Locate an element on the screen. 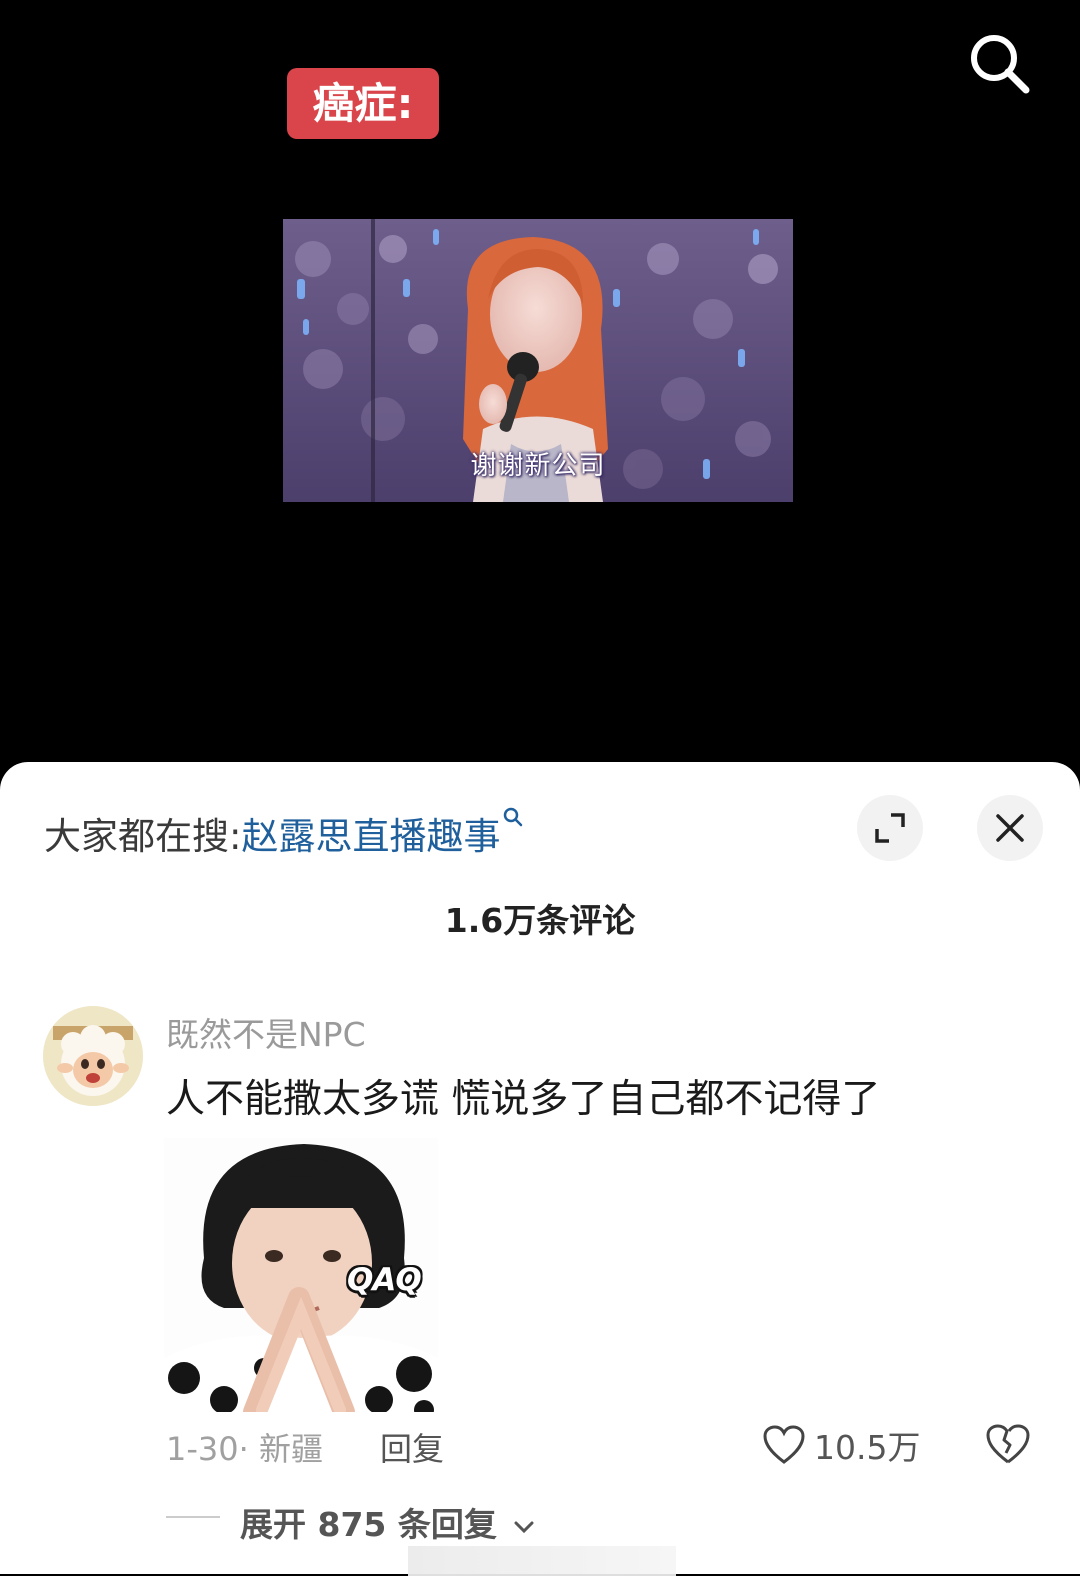 The height and width of the screenshot is (1576, 1080). small-search-icon is located at coordinates (513, 817).